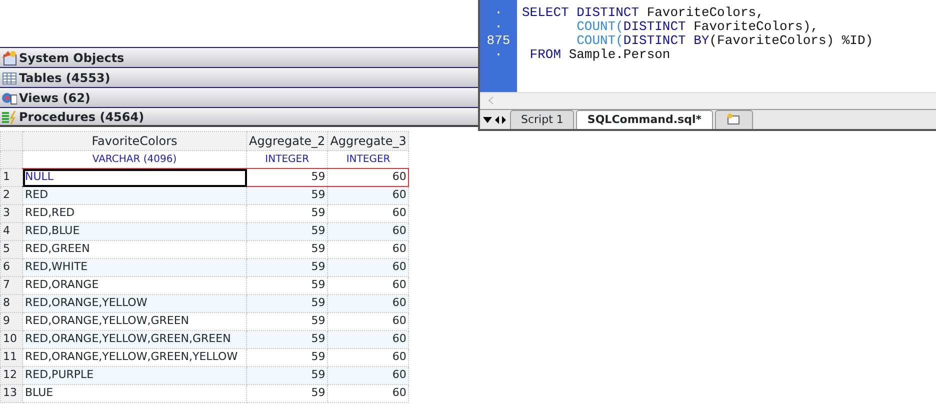 The width and height of the screenshot is (936, 412). Describe the element at coordinates (698, 27) in the screenshot. I see `code-line: COUNT(DISTINCT FavoriteColors),` at that location.